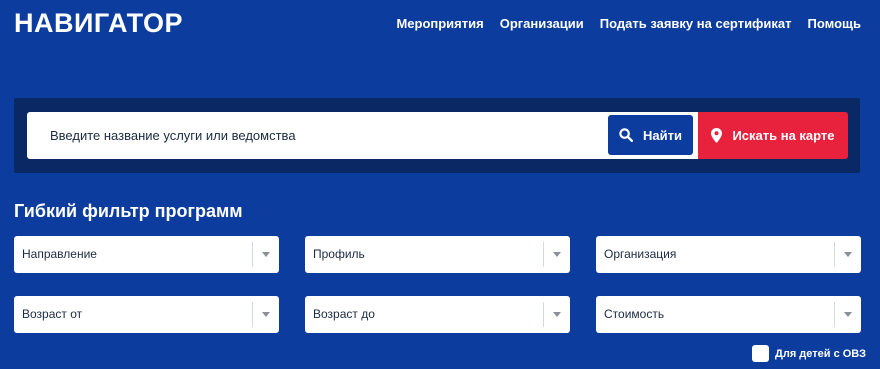 The width and height of the screenshot is (880, 369). Describe the element at coordinates (542, 23) in the screenshot. I see `nav-item-organizations: Организации` at that location.